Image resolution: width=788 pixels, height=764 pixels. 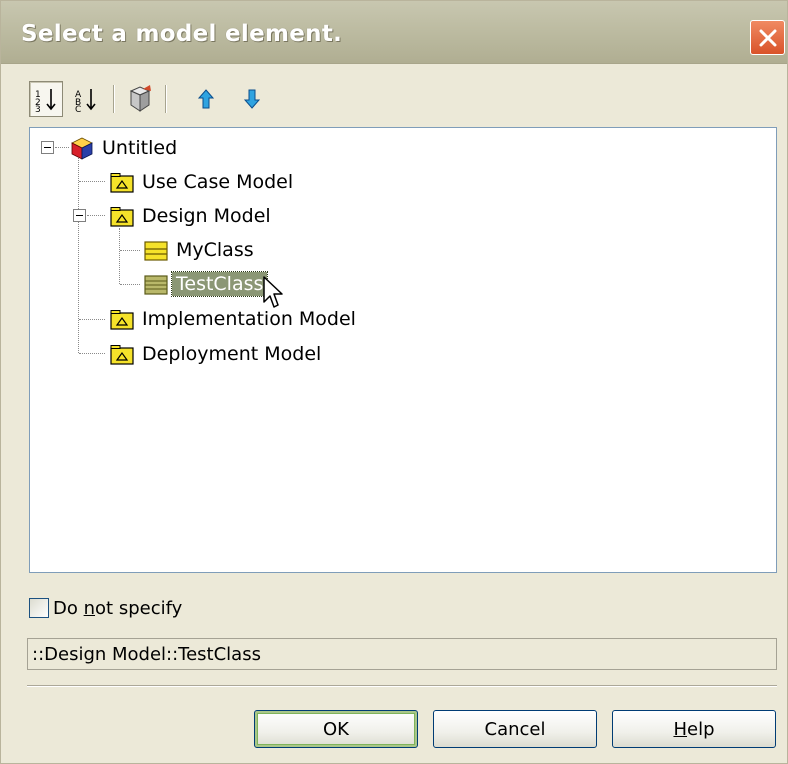 I want to click on tree-node-myclass: MyClass, so click(x=201, y=250).